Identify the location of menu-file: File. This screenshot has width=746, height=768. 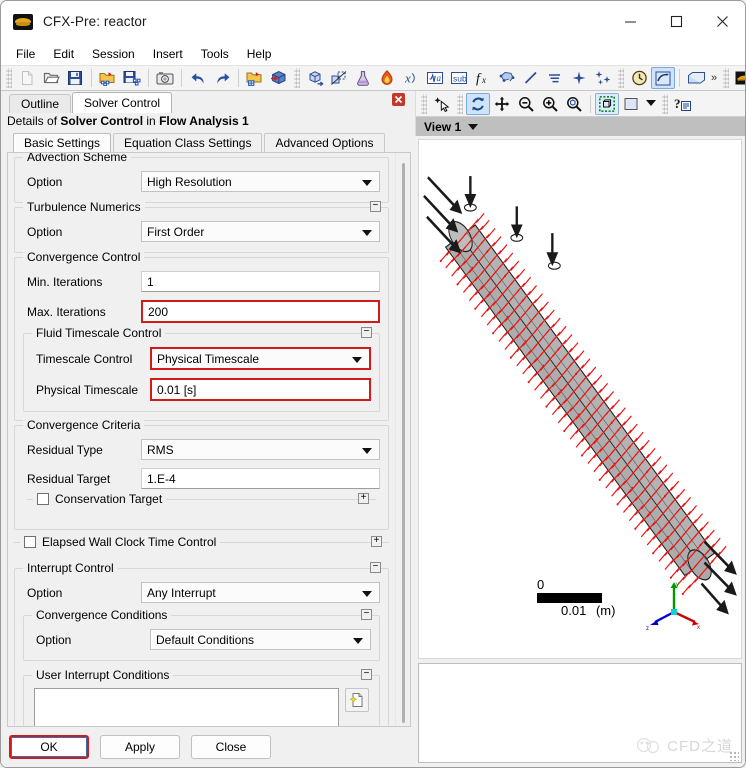
(25, 54).